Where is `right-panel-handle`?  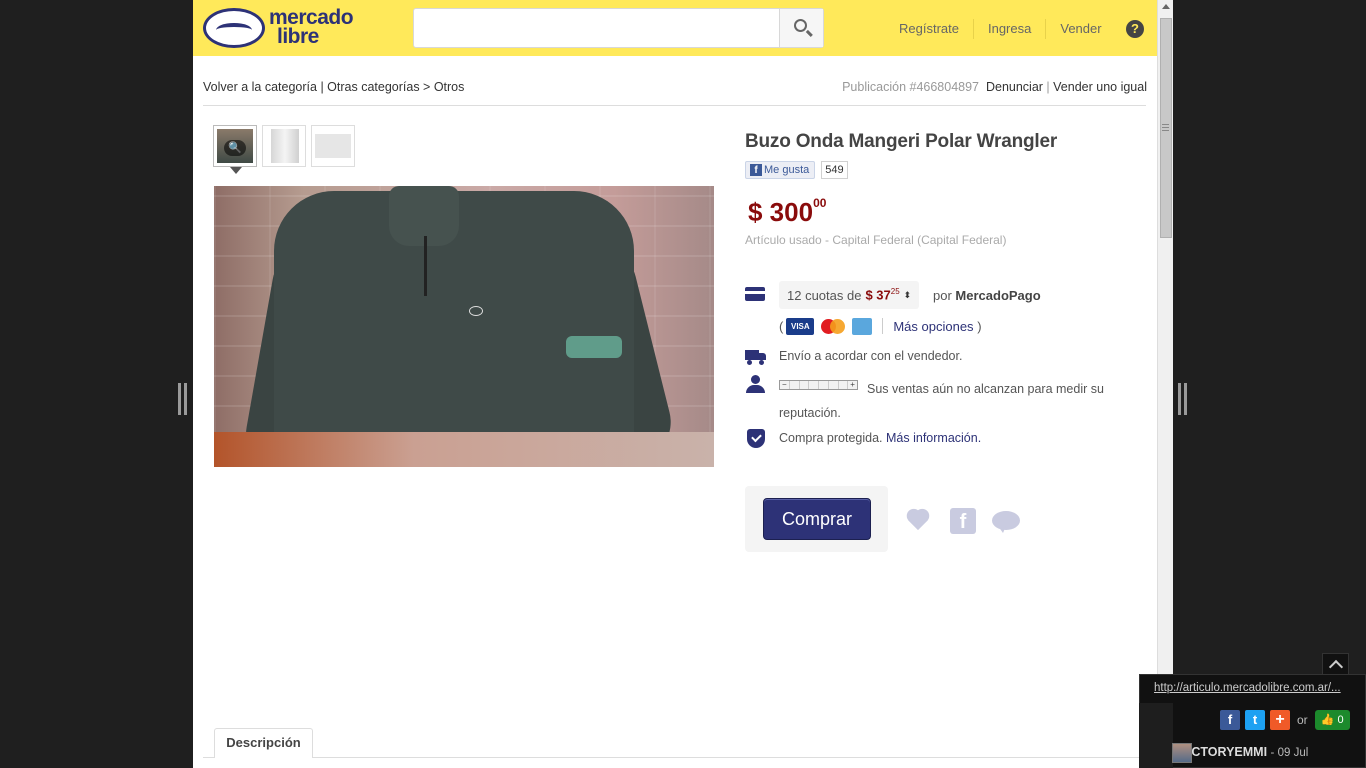 right-panel-handle is located at coordinates (1183, 399).